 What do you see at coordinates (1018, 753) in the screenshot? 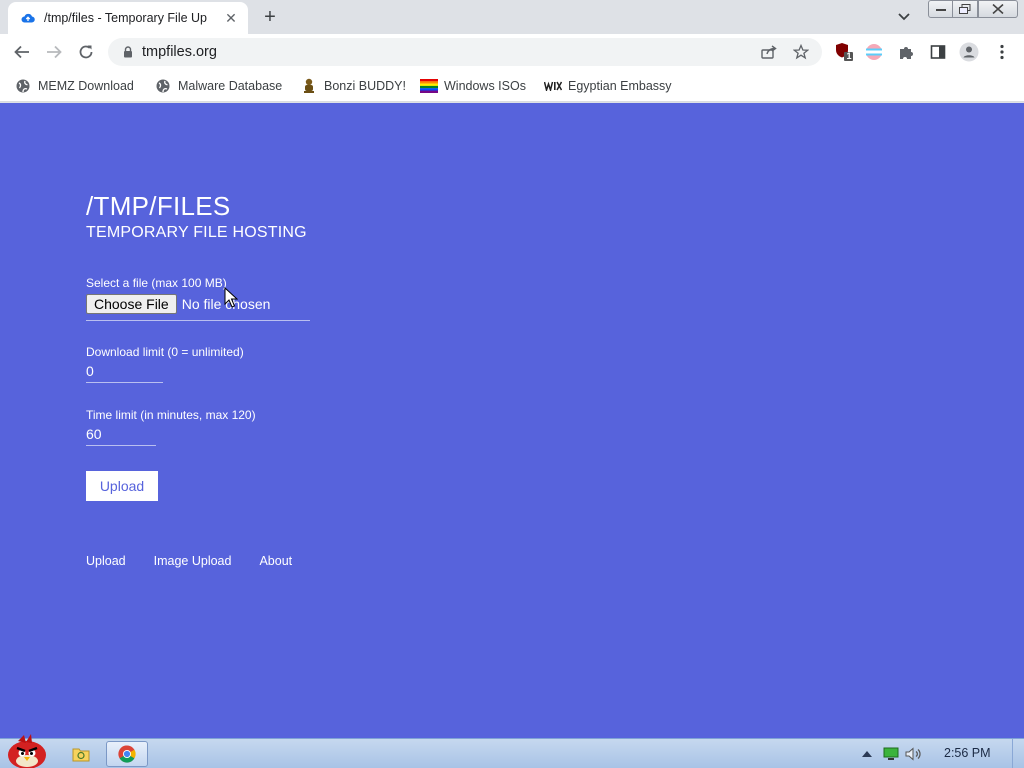
I see `show-desktop-button` at bounding box center [1018, 753].